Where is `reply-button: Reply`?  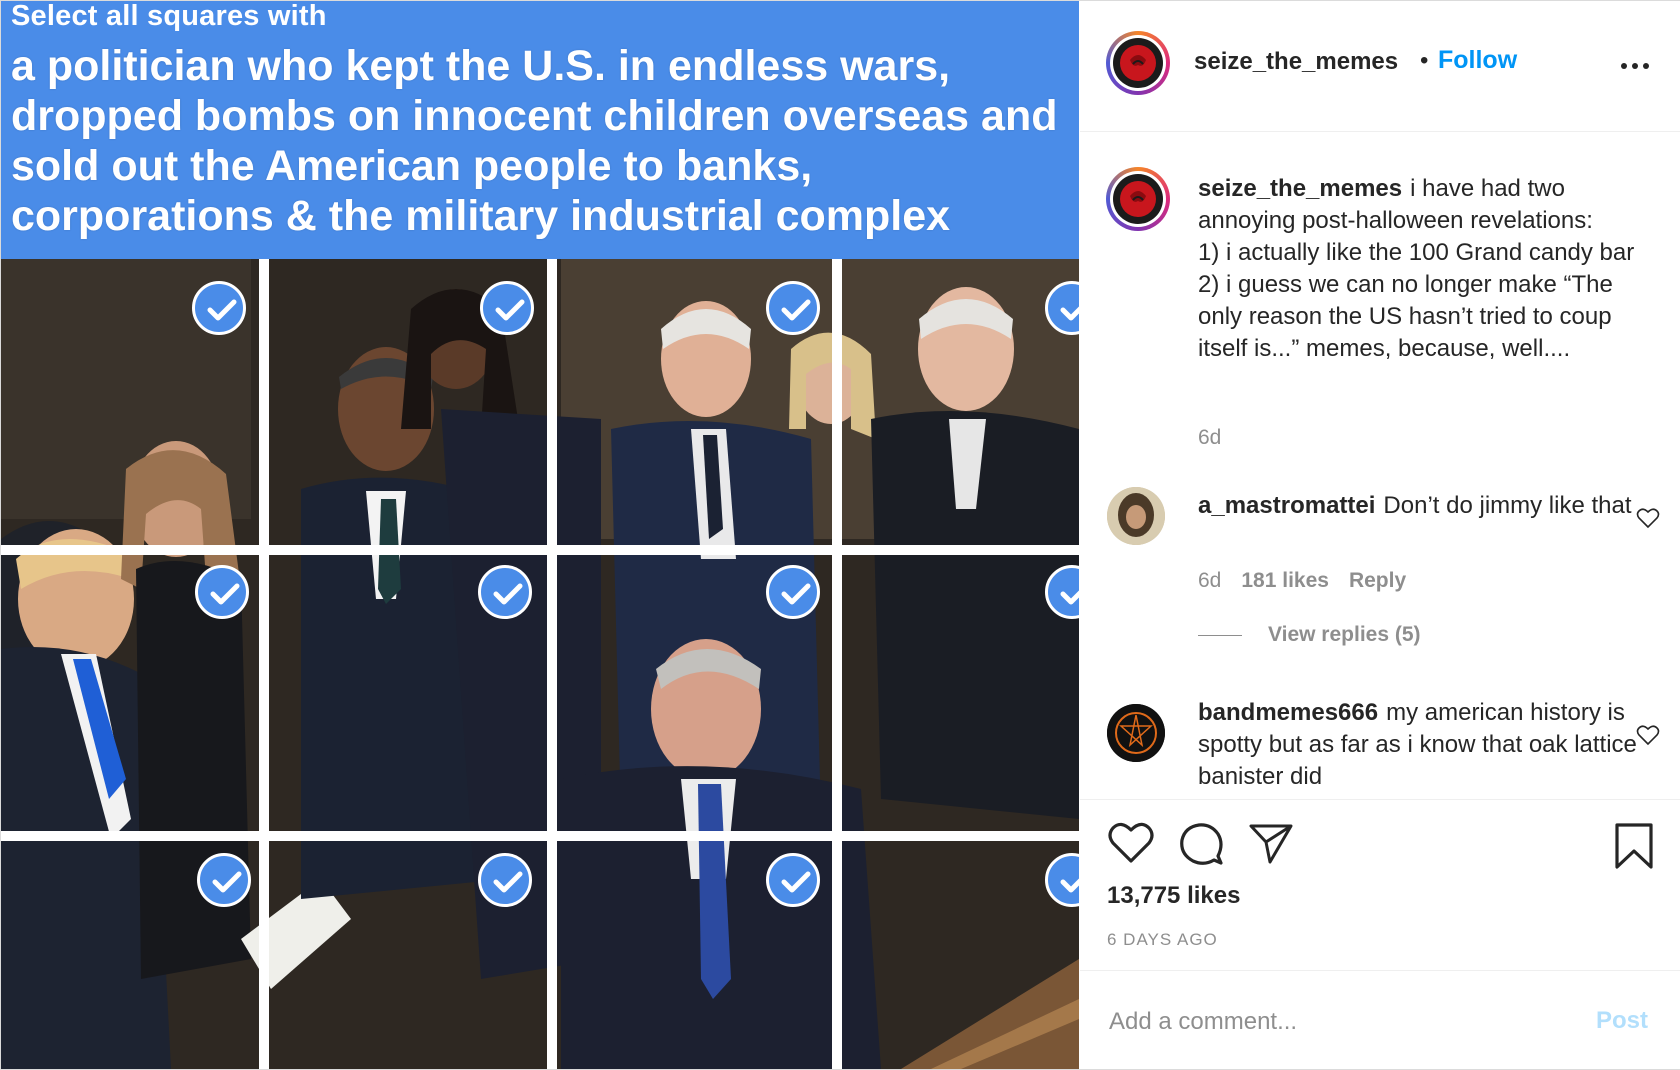
reply-button: Reply is located at coordinates (1377, 580).